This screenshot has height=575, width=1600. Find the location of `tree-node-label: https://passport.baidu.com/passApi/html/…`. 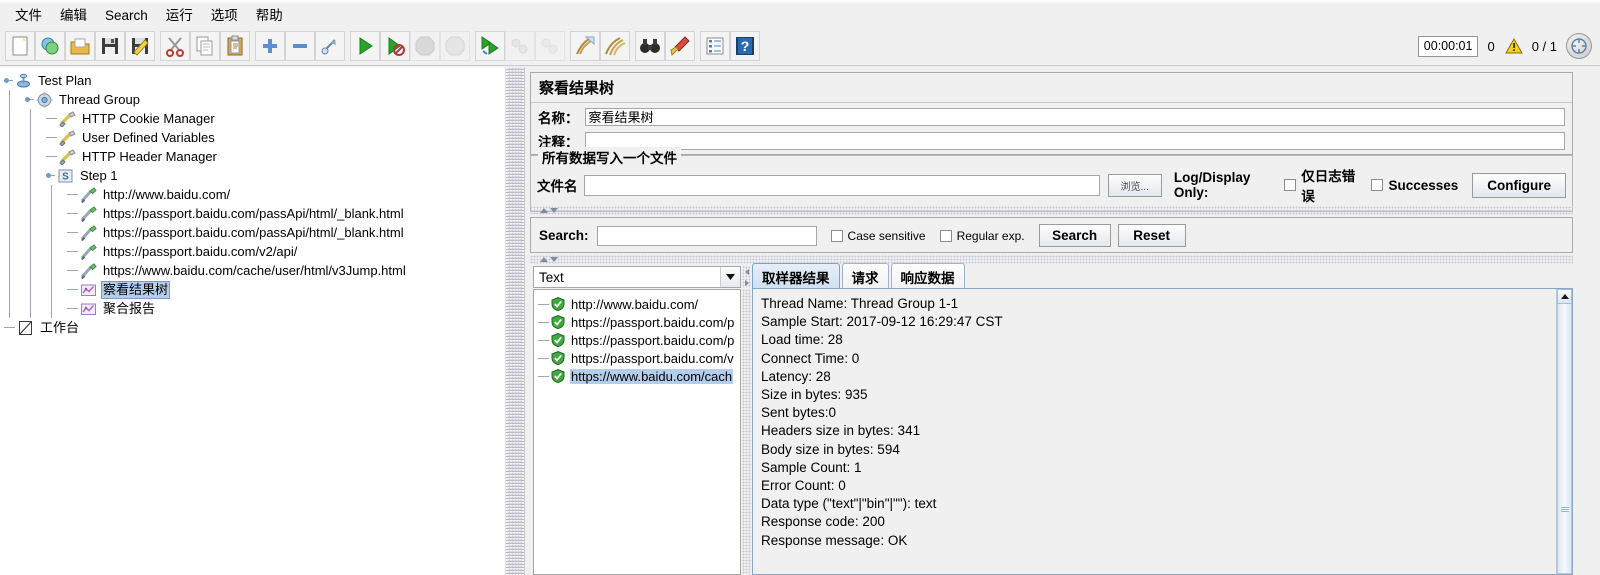

tree-node-label: https://passport.baidu.com/passApi/html/… is located at coordinates (253, 214).